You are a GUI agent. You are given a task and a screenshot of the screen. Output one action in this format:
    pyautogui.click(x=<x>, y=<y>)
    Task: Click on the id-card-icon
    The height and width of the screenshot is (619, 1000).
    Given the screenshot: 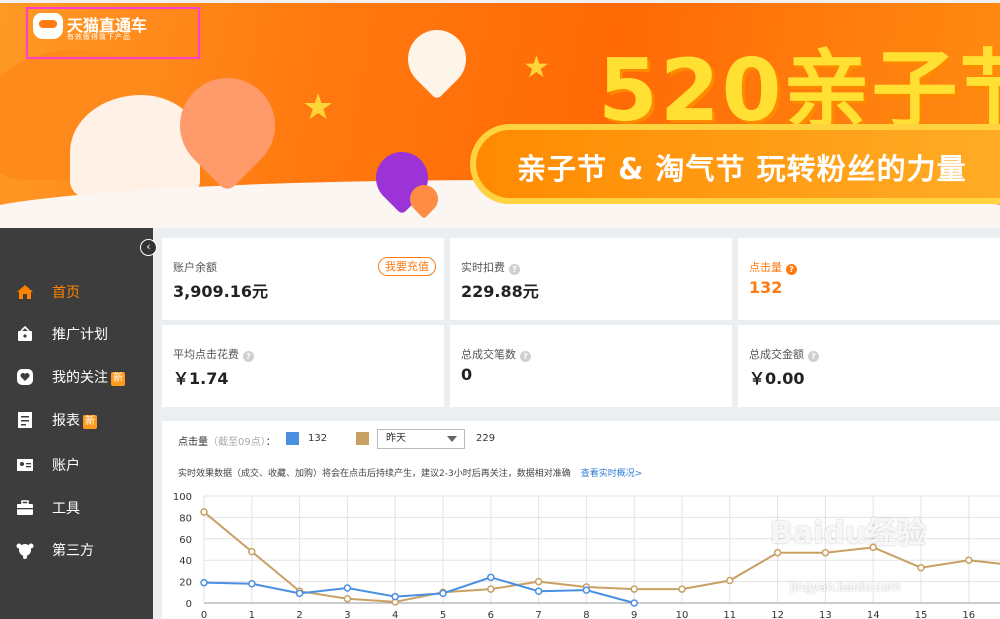 What is the action you would take?
    pyautogui.click(x=25, y=465)
    